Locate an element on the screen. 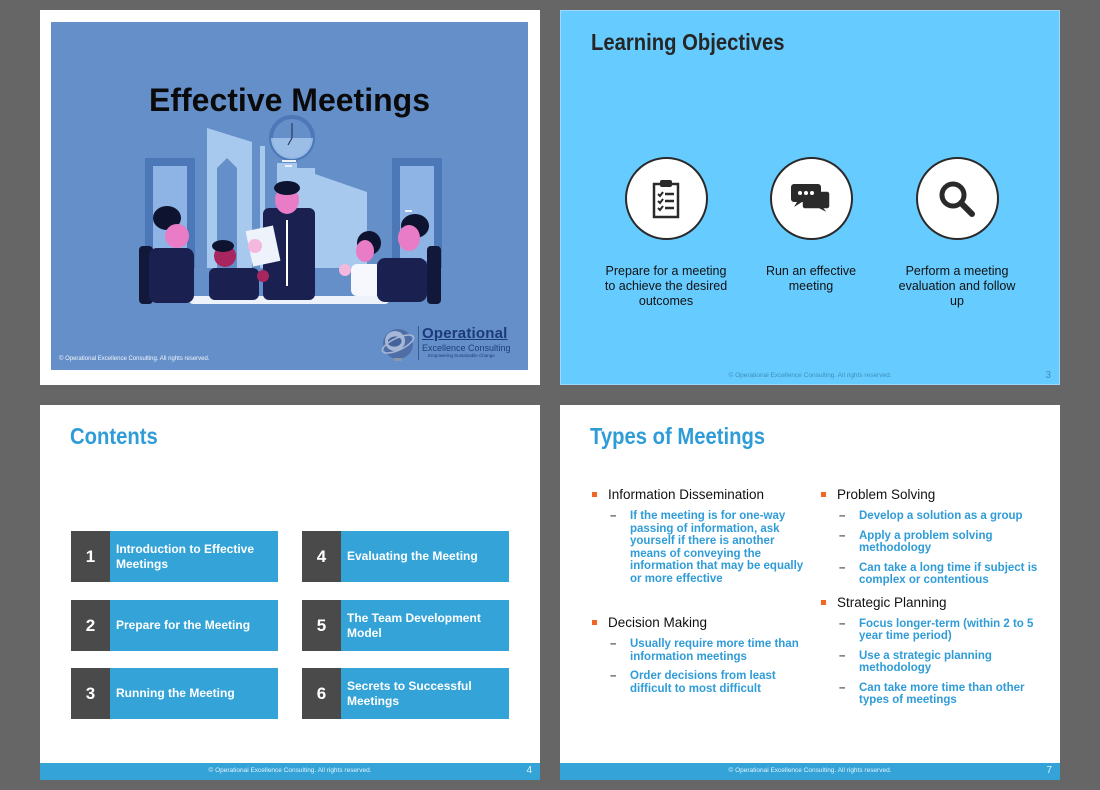  globe-icon is located at coordinates (398, 345).